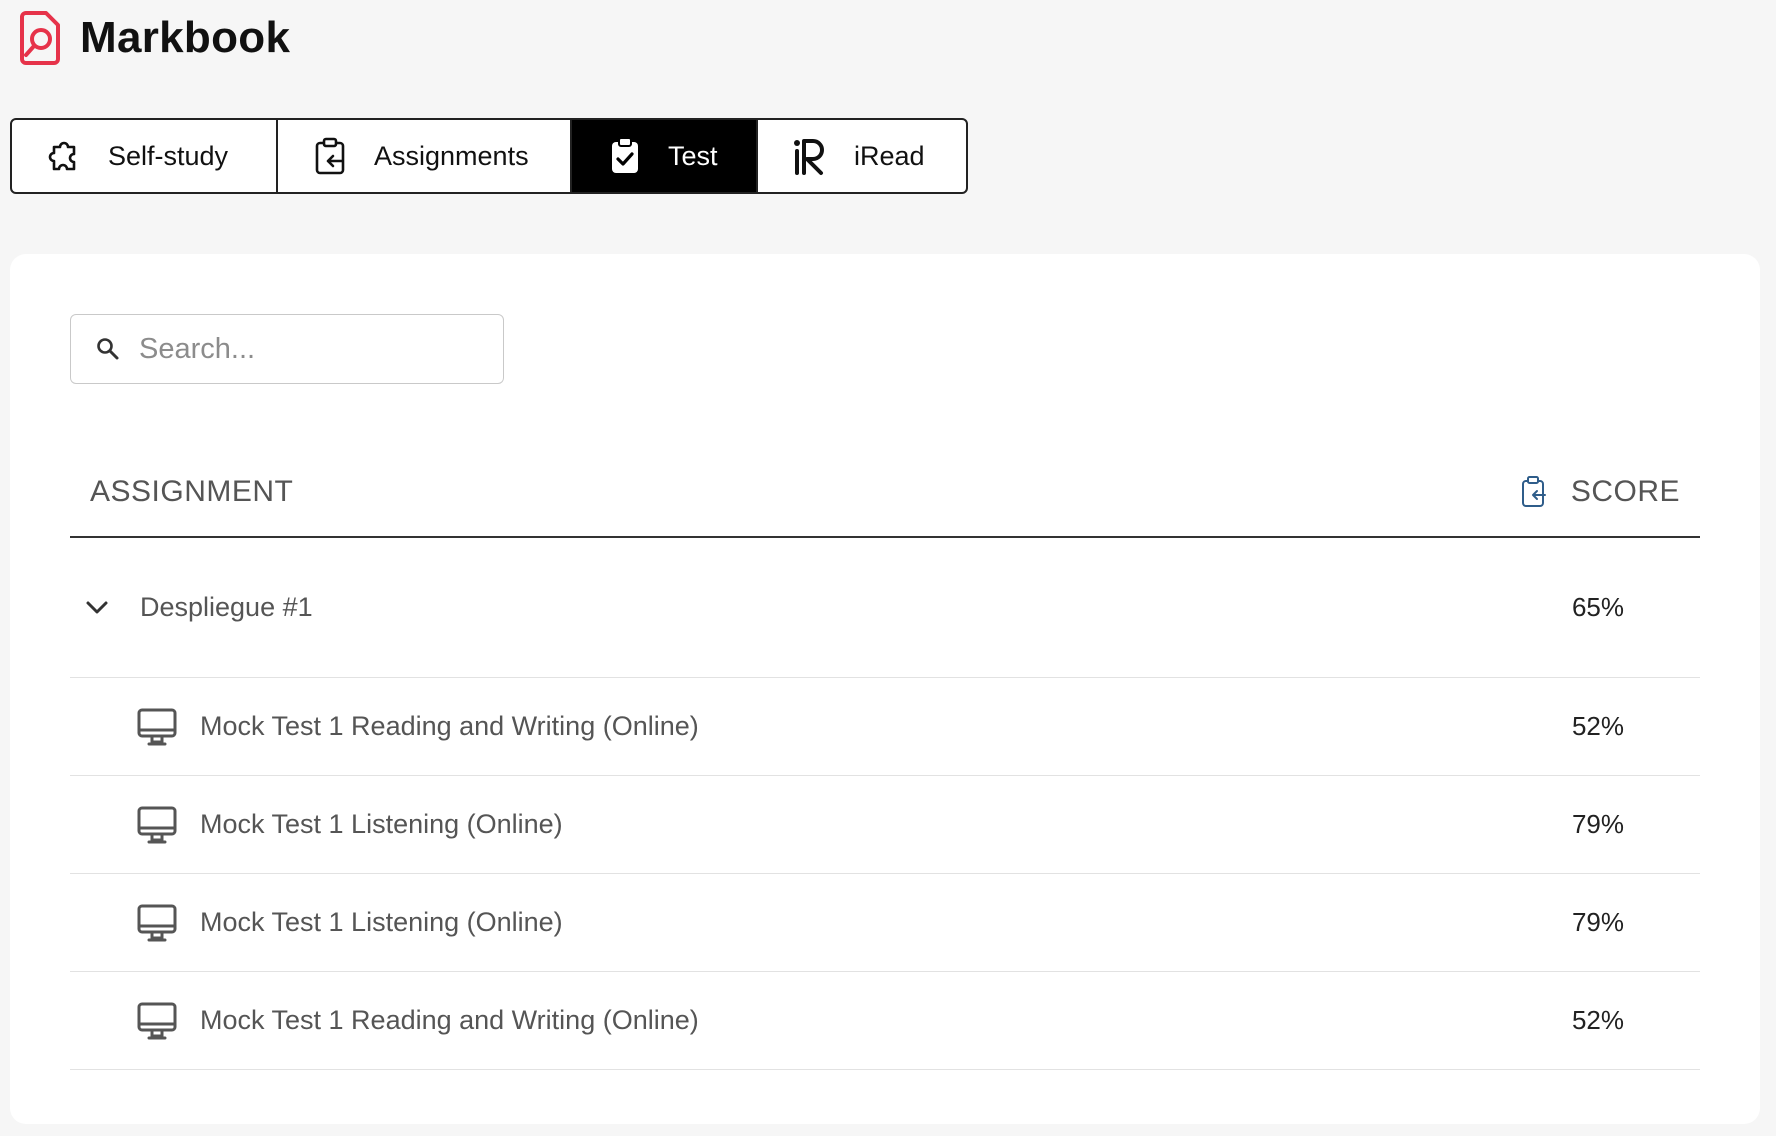  What do you see at coordinates (451, 155) in the screenshot?
I see `tab-label: Assignments` at bounding box center [451, 155].